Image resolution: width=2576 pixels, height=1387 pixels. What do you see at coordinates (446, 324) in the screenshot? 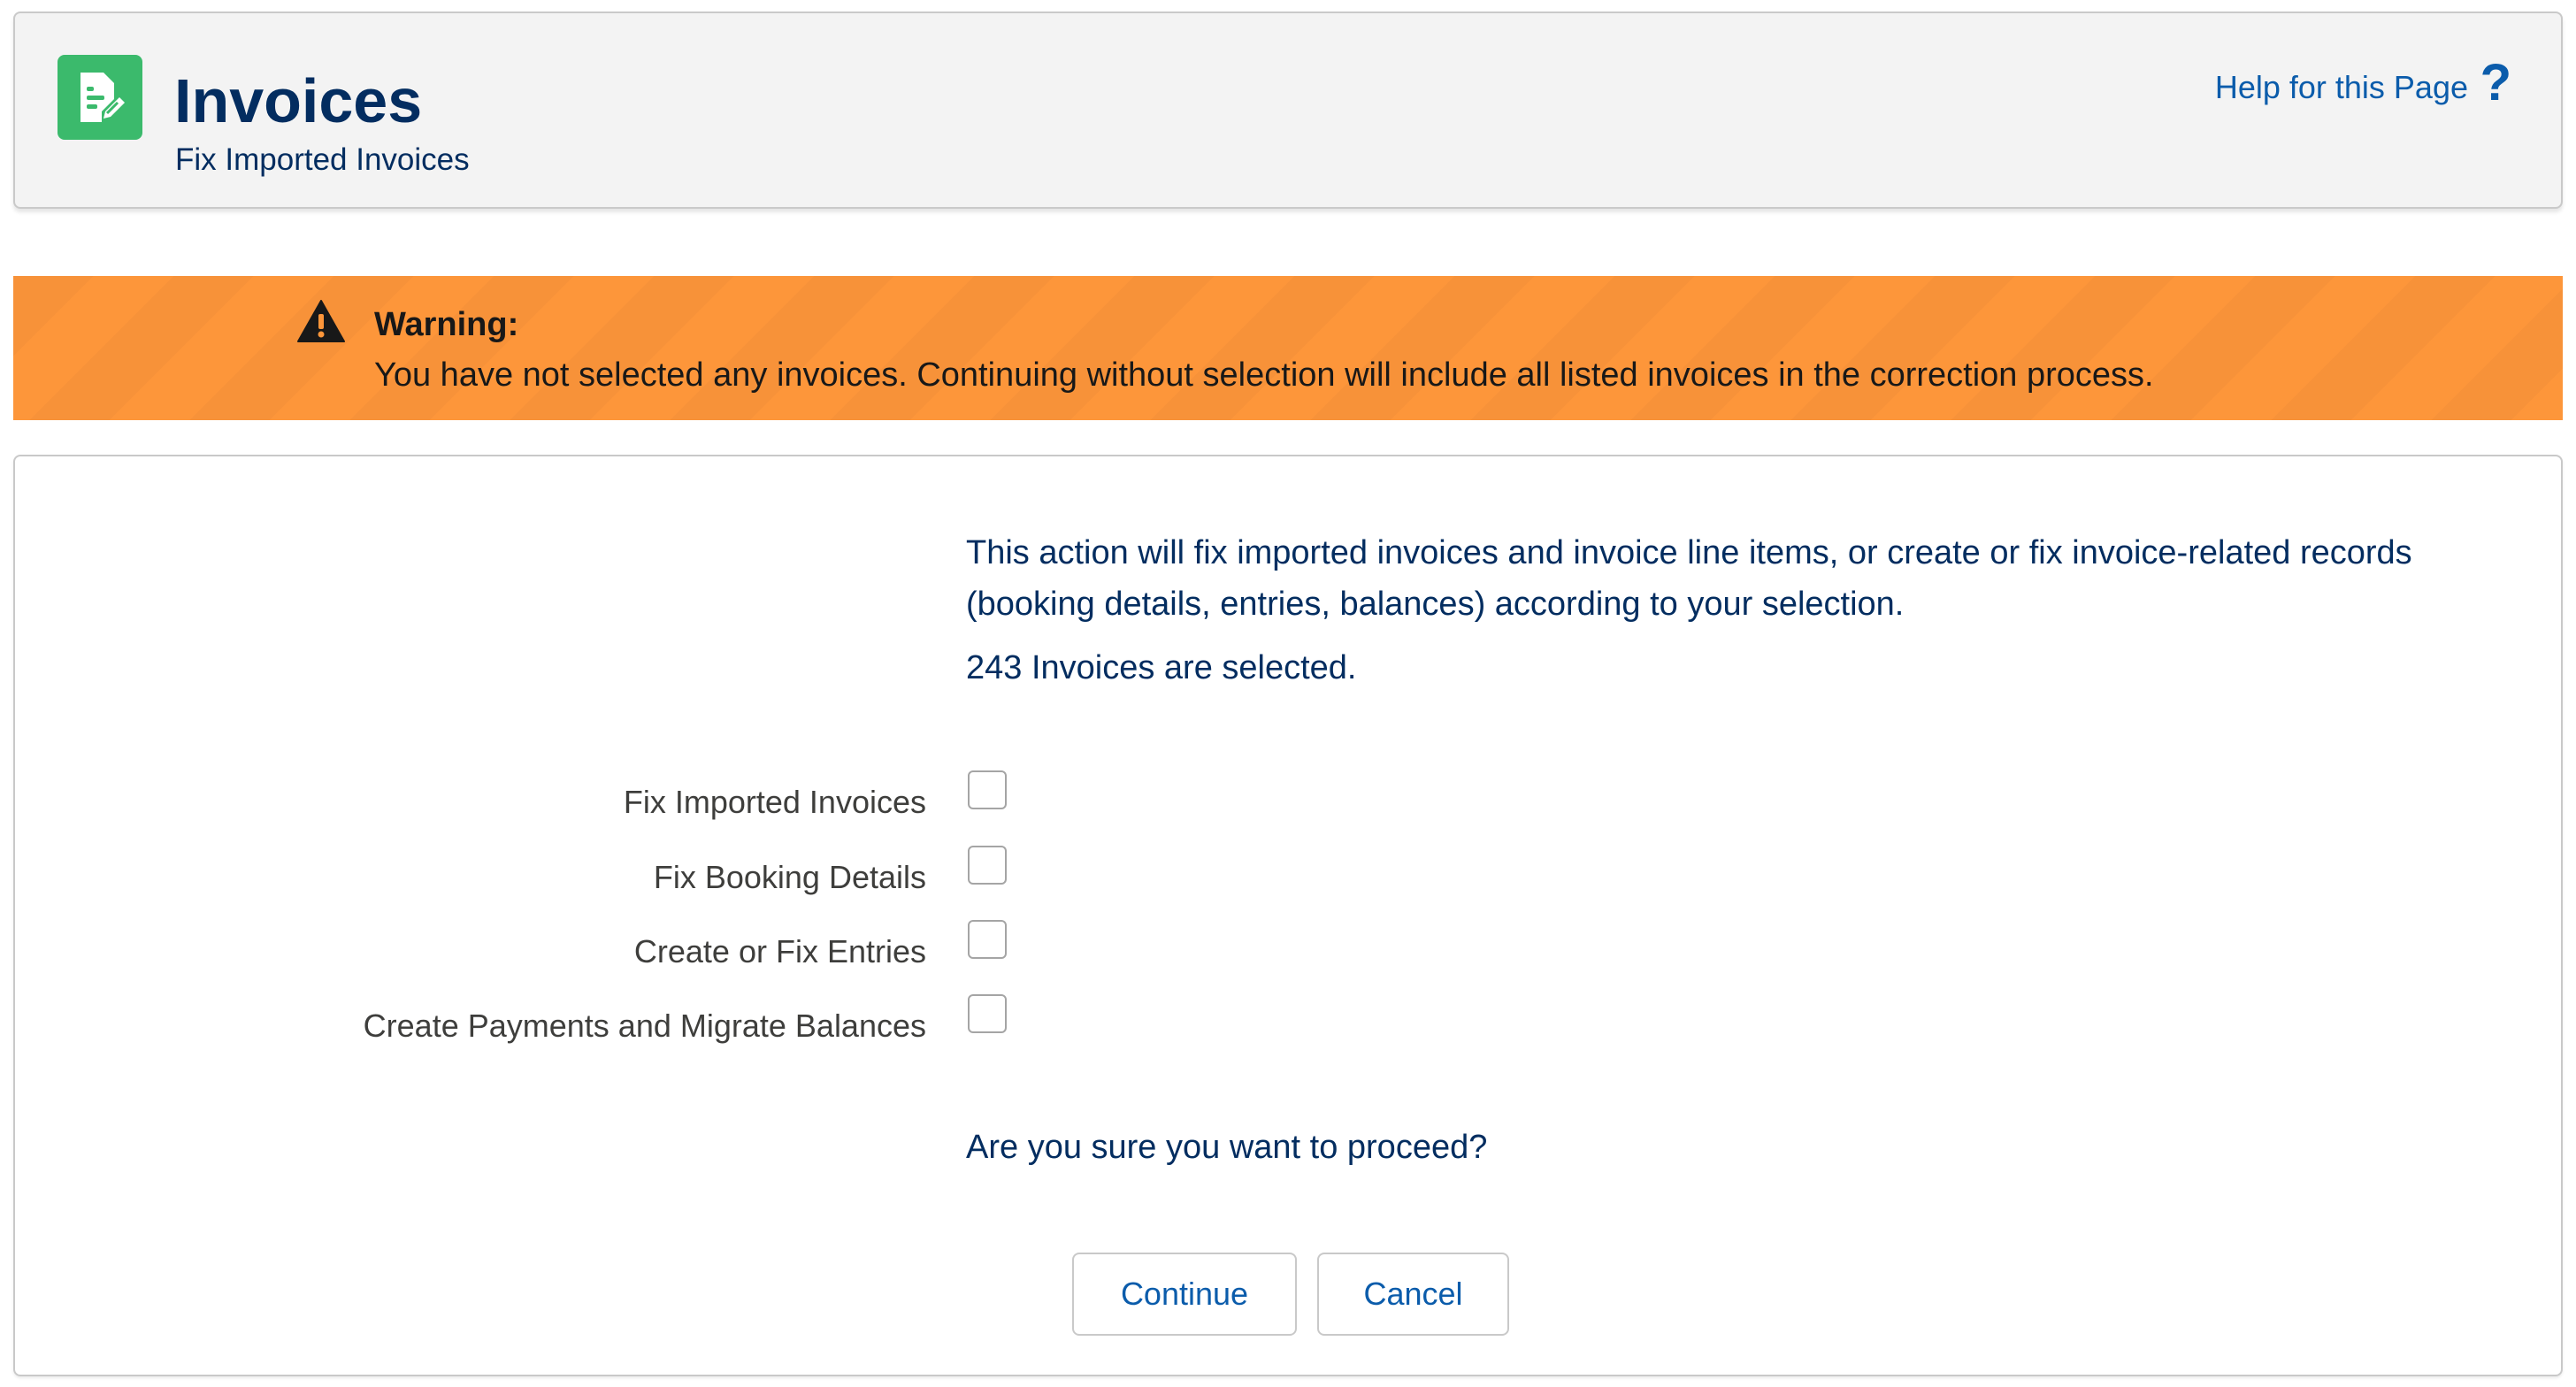
I see `warning-title: Warning:` at bounding box center [446, 324].